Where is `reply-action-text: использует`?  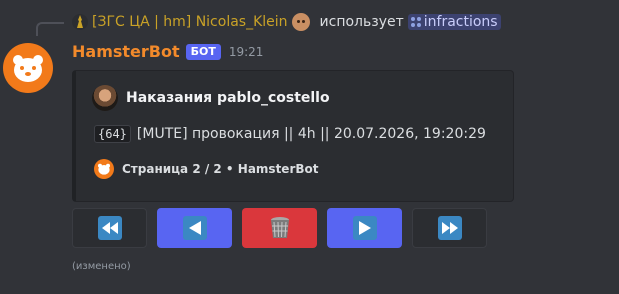
reply-action-text: использует is located at coordinates (361, 22).